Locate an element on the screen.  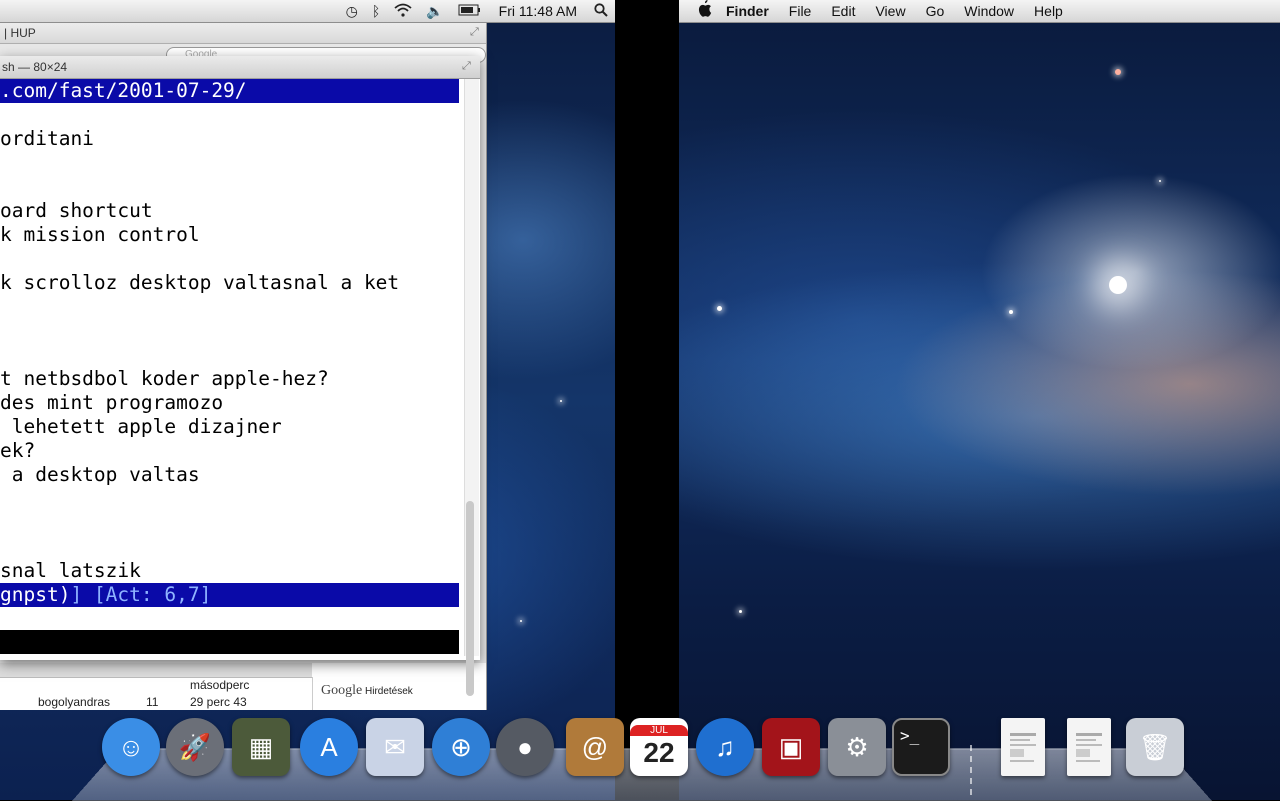
content-strip is located at coordinates (156, 670).